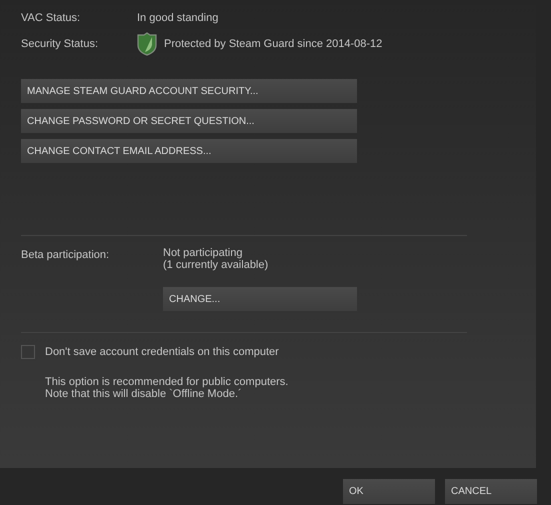 The height and width of the screenshot is (505, 551). I want to click on note-text: This option is recommended for public computers., so click(167, 382).